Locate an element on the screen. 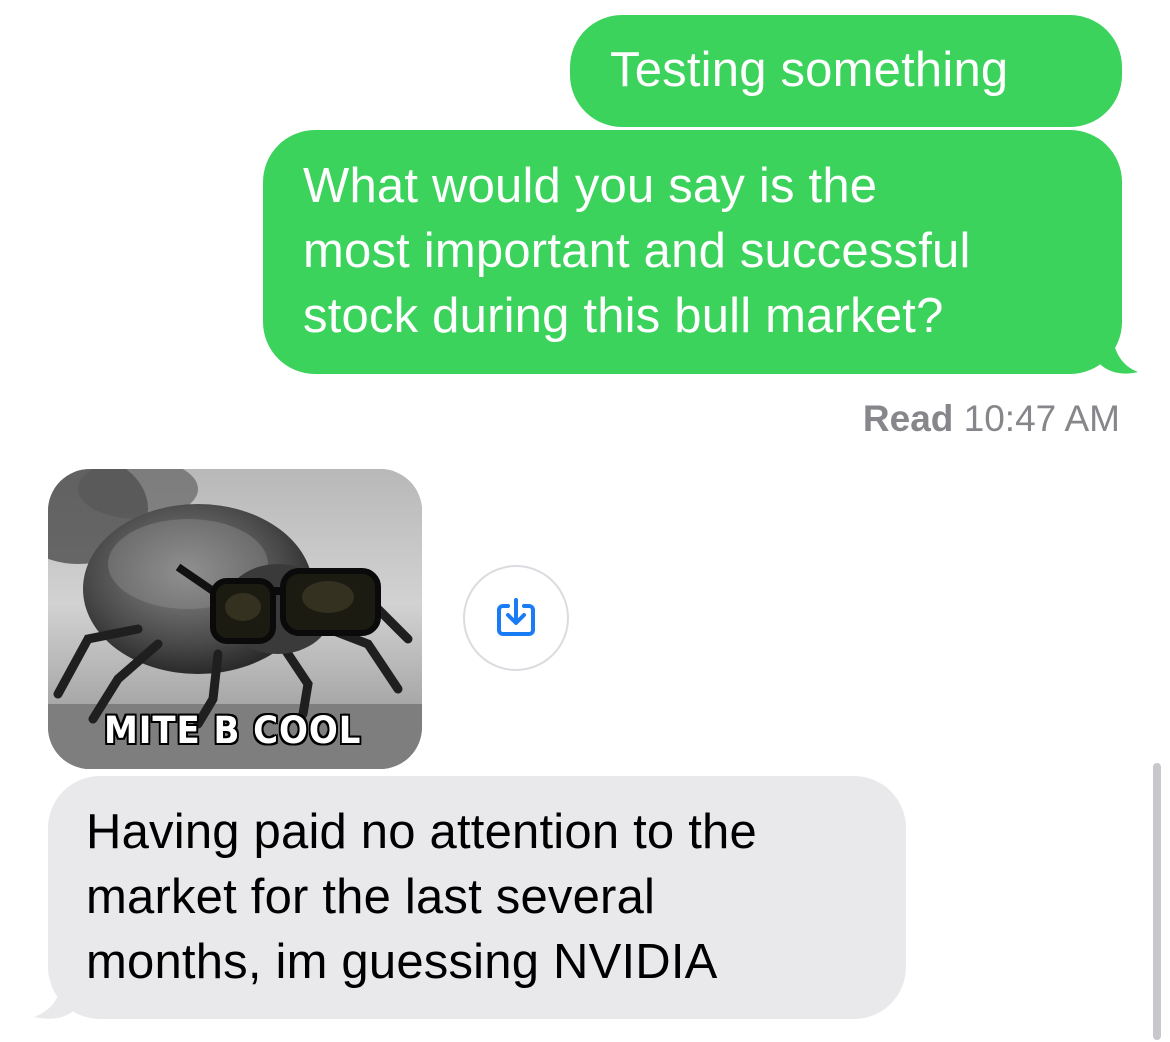  message-text-line: months, im guessing NVIDIA is located at coordinates (402, 962).